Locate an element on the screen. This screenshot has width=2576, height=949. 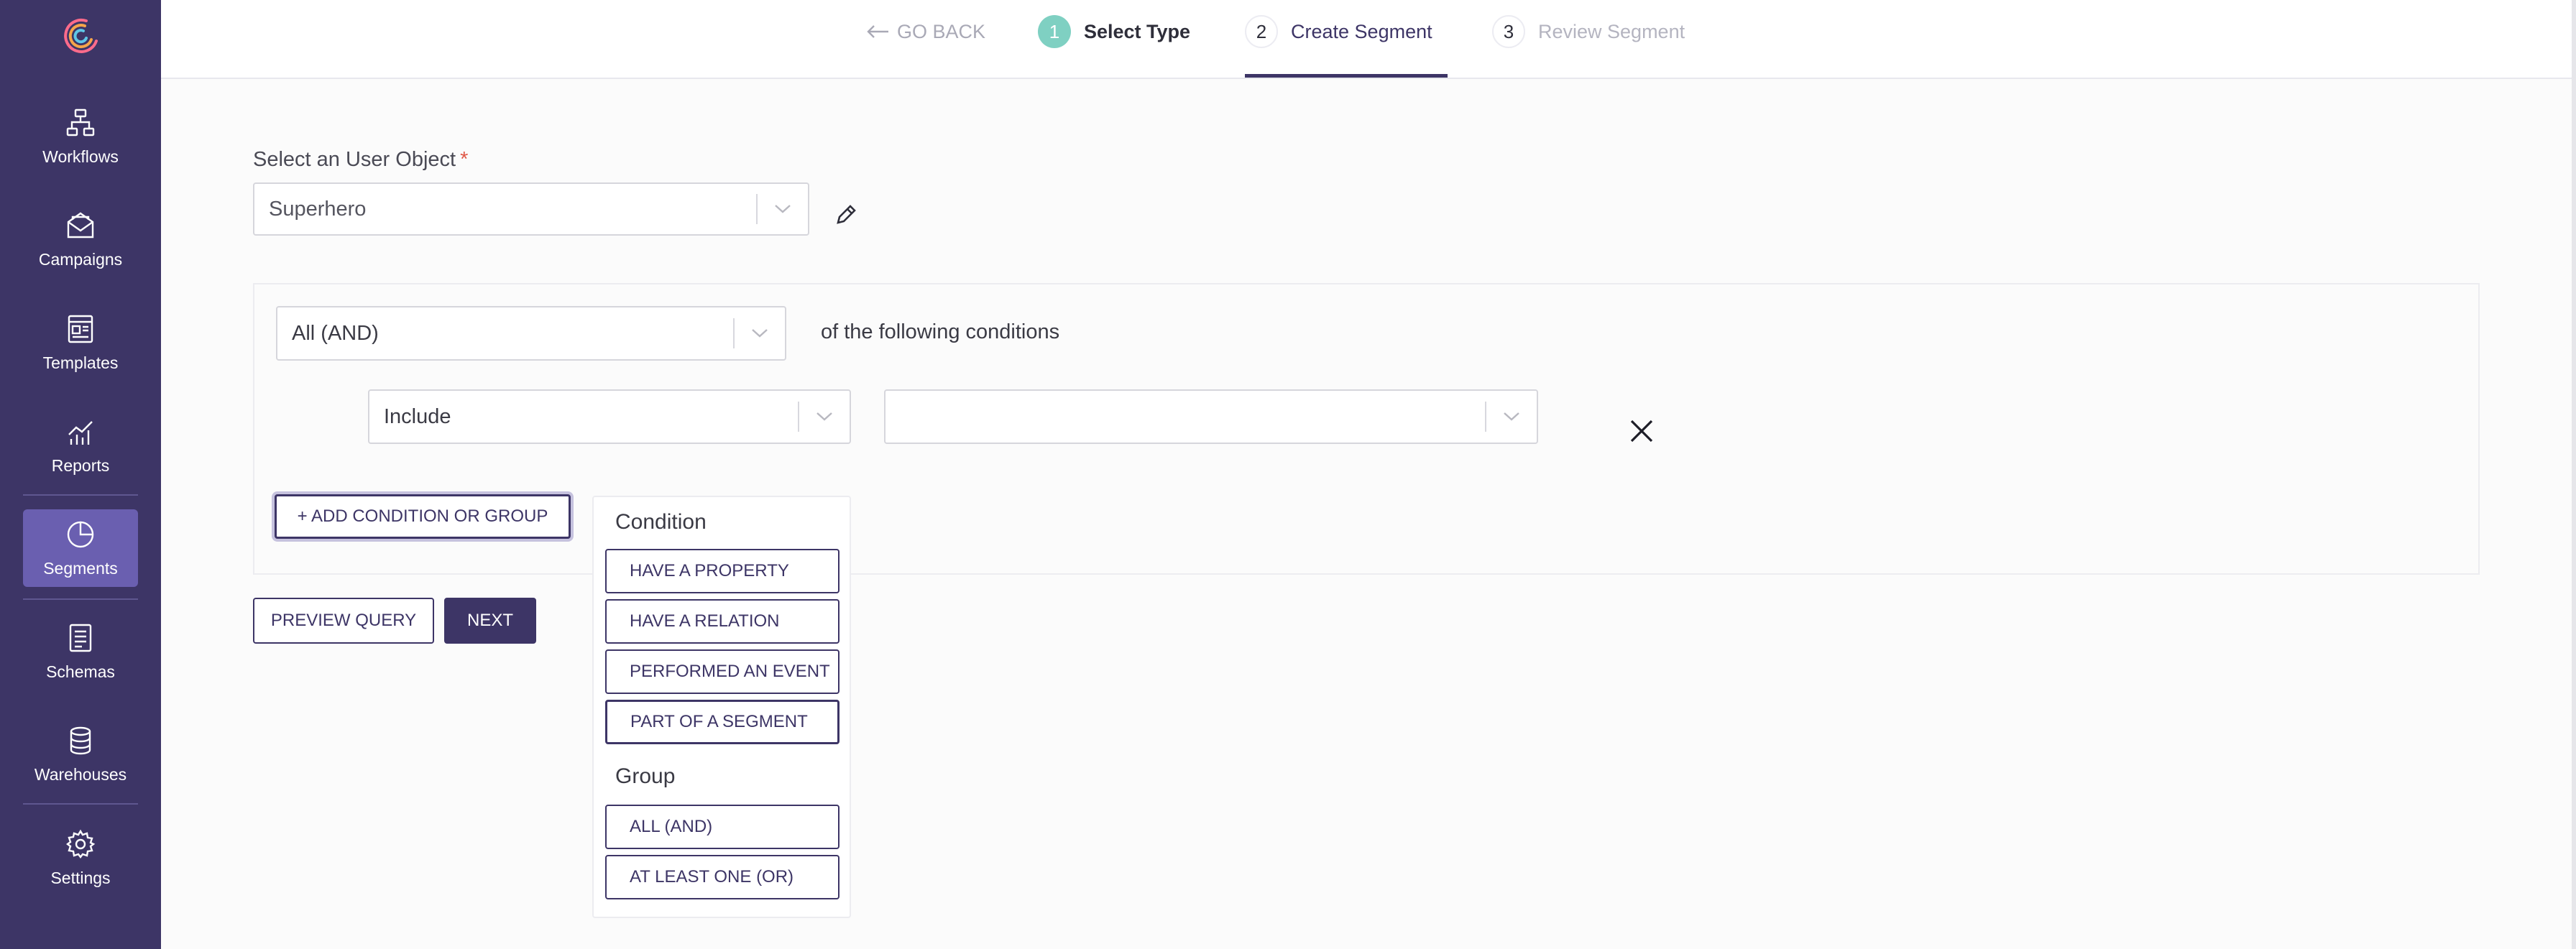
sidebar-item-settings: Settings is located at coordinates (80, 858).